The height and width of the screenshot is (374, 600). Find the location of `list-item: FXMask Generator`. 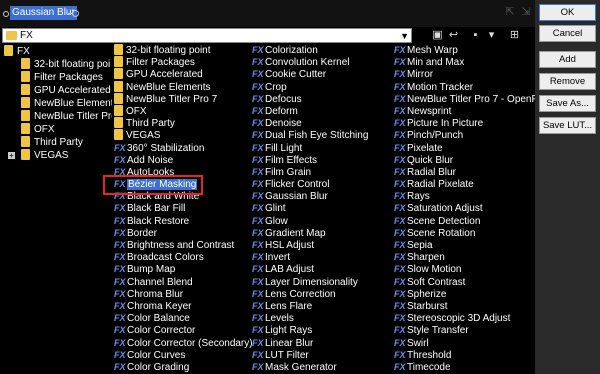

list-item: FXMask Generator is located at coordinates (310, 367).